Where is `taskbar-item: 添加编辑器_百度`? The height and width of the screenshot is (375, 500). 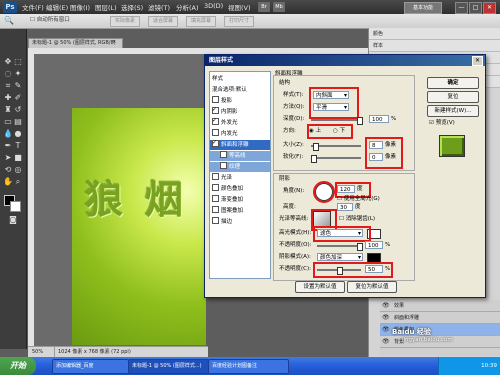
taskbar-item: 添加编辑器_百度 is located at coordinates (90, 366).